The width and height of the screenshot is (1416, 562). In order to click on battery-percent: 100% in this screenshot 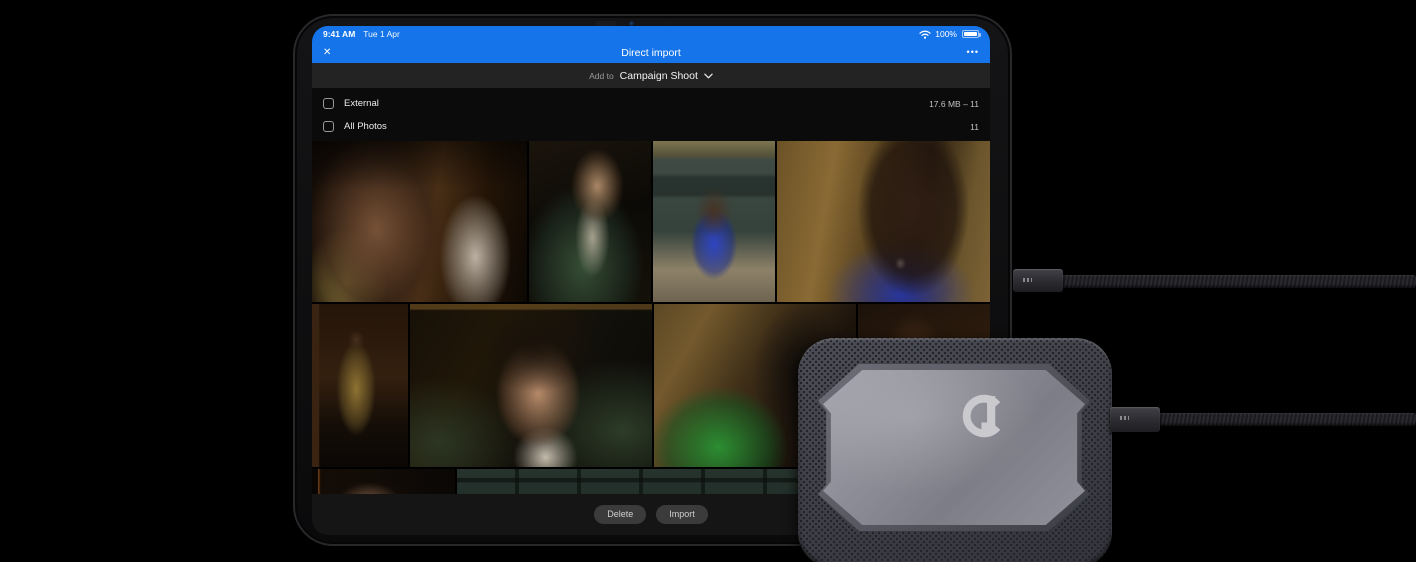, I will do `click(946, 34)`.